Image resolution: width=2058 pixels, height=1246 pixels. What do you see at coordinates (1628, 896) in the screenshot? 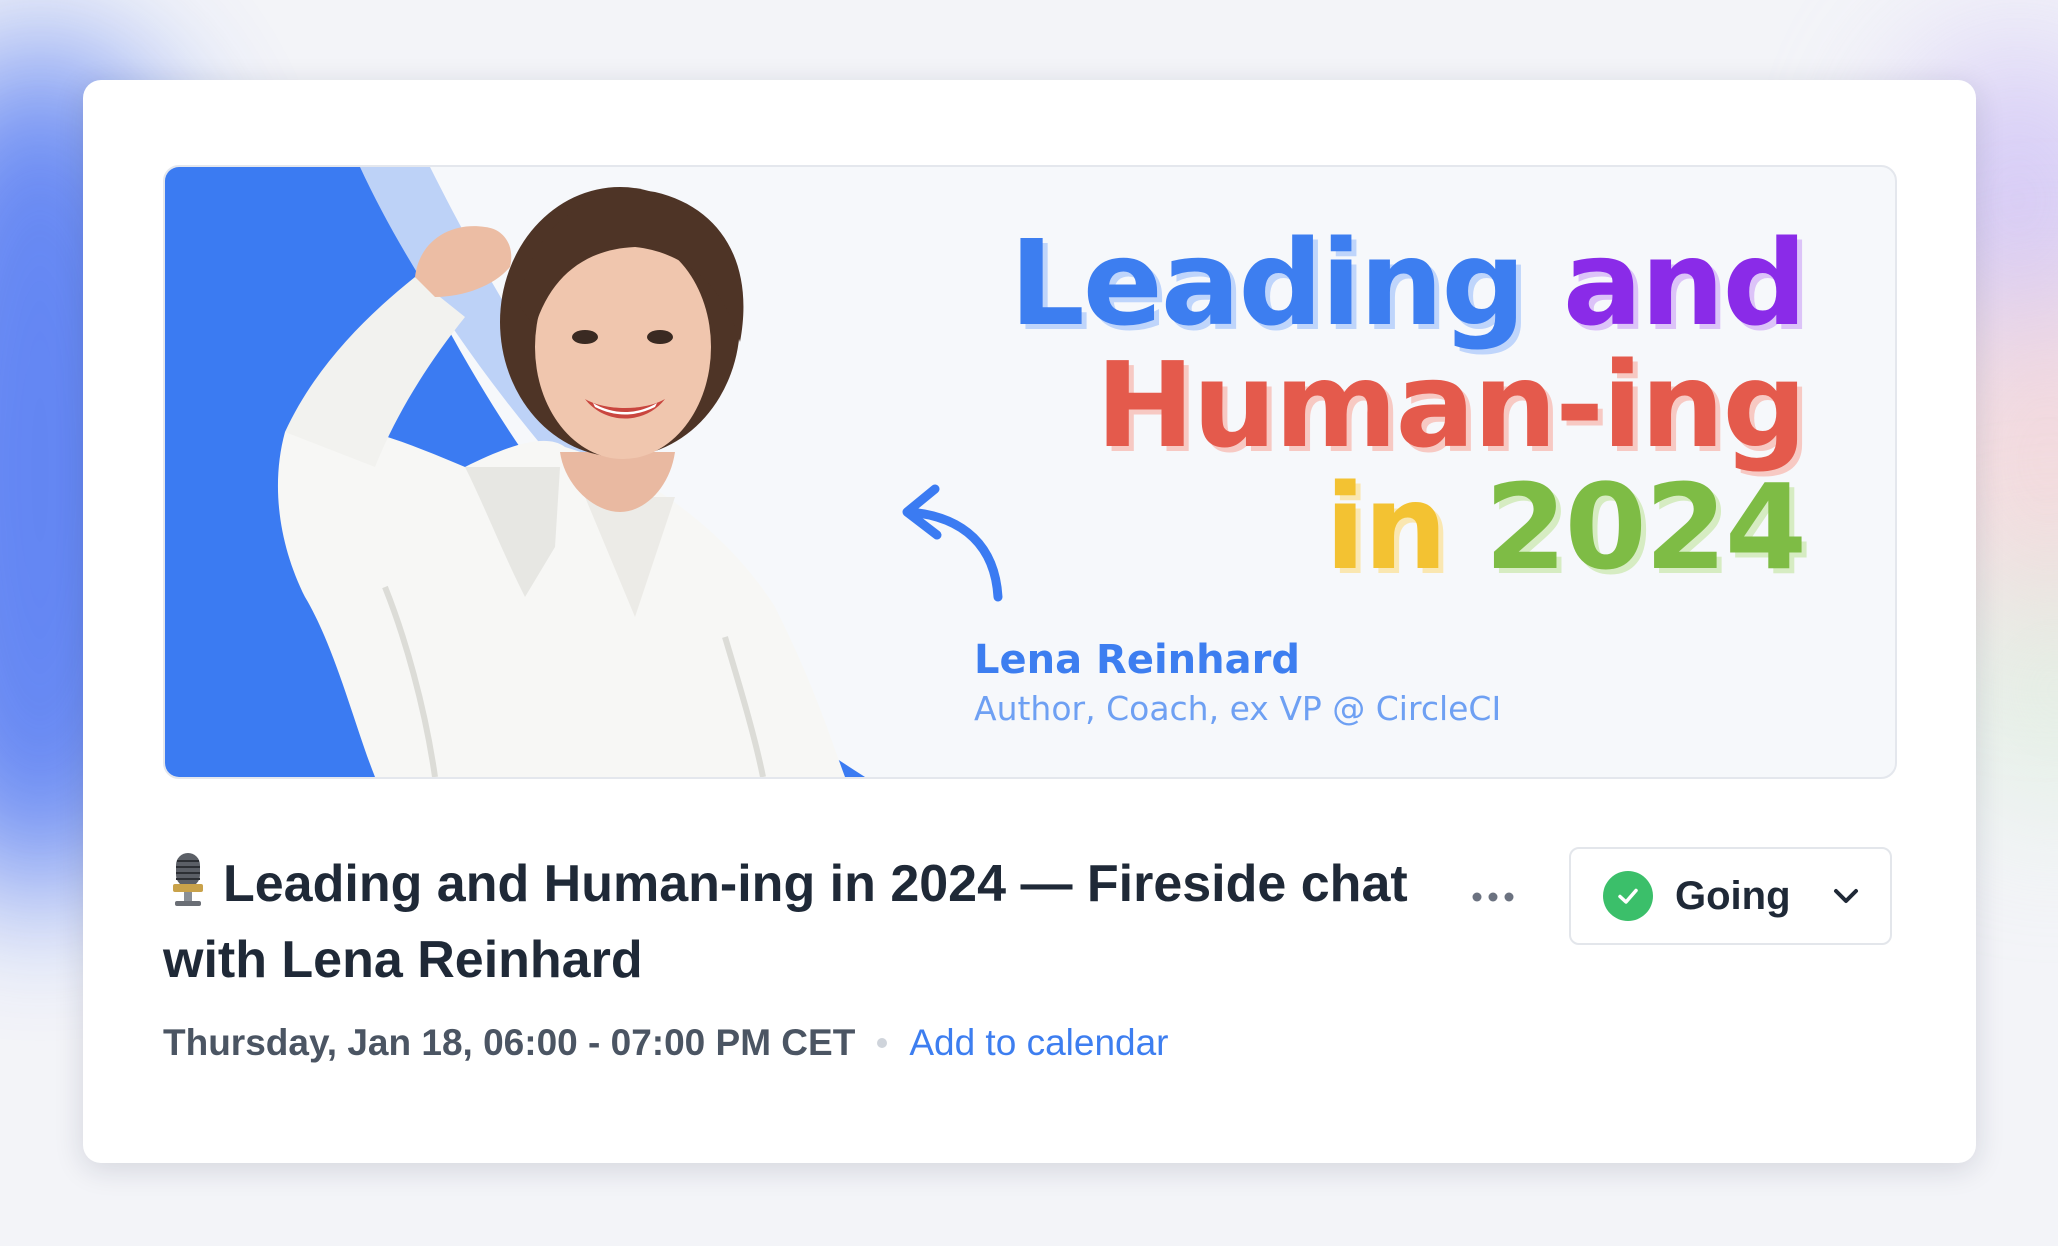
I see `check-circle-icon` at bounding box center [1628, 896].